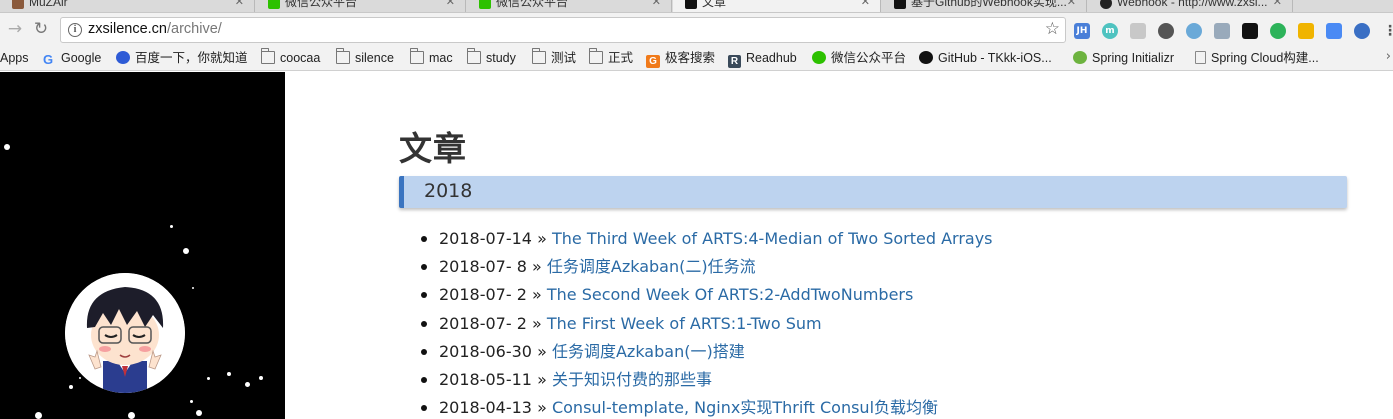 The width and height of the screenshot is (1393, 419). What do you see at coordinates (123, 57) in the screenshot?
I see `baidu-icon` at bounding box center [123, 57].